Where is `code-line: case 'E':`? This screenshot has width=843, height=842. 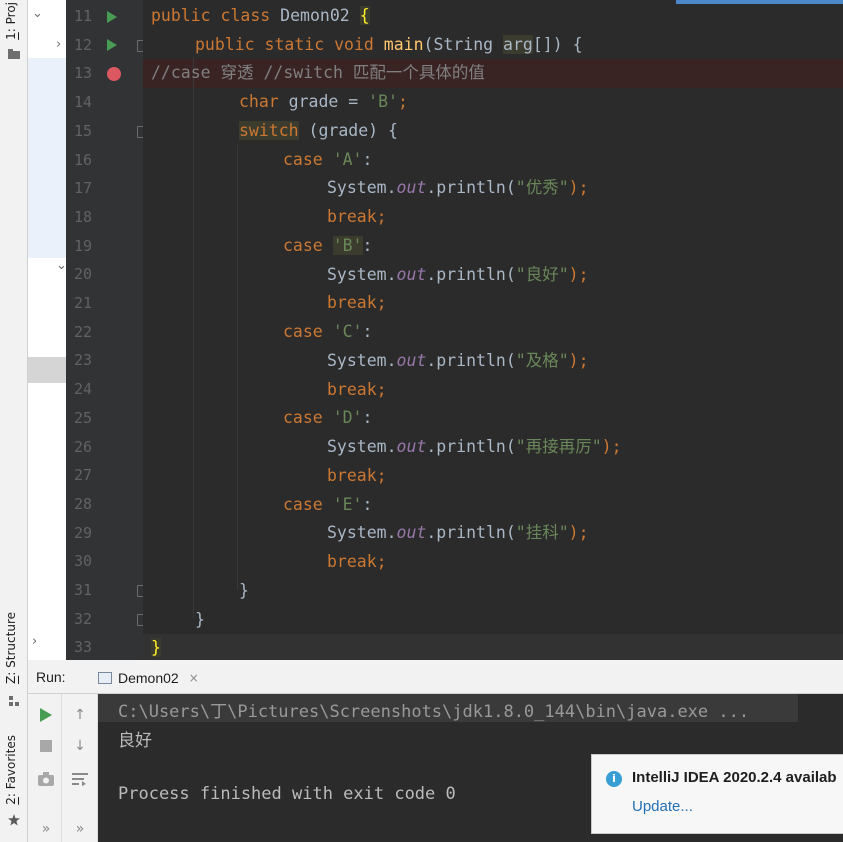 code-line: case 'E': is located at coordinates (328, 504).